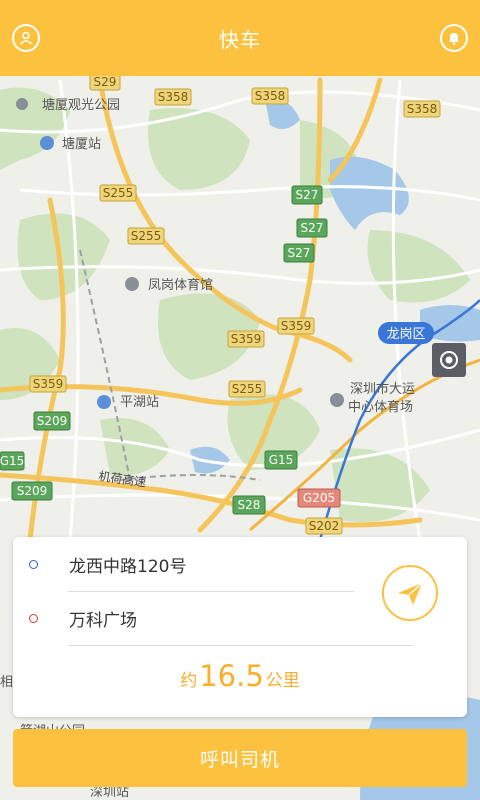  What do you see at coordinates (380, 407) in the screenshot?
I see `svg-text: 中心体育场` at bounding box center [380, 407].